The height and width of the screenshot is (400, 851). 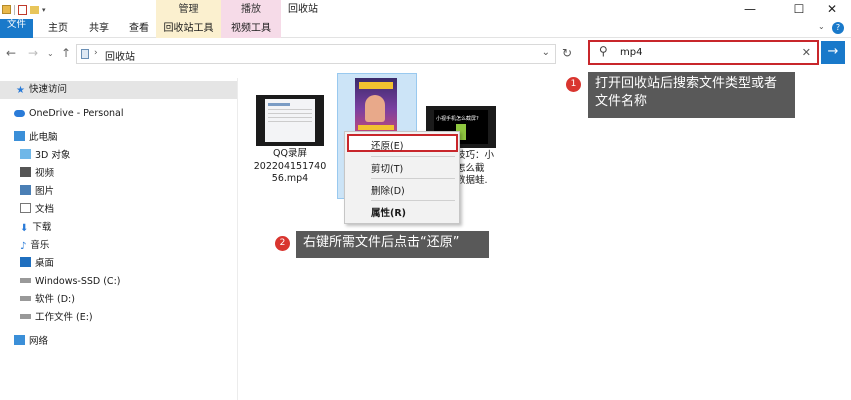 I want to click on chevron-right-icon: ›, so click(x=96, y=53).